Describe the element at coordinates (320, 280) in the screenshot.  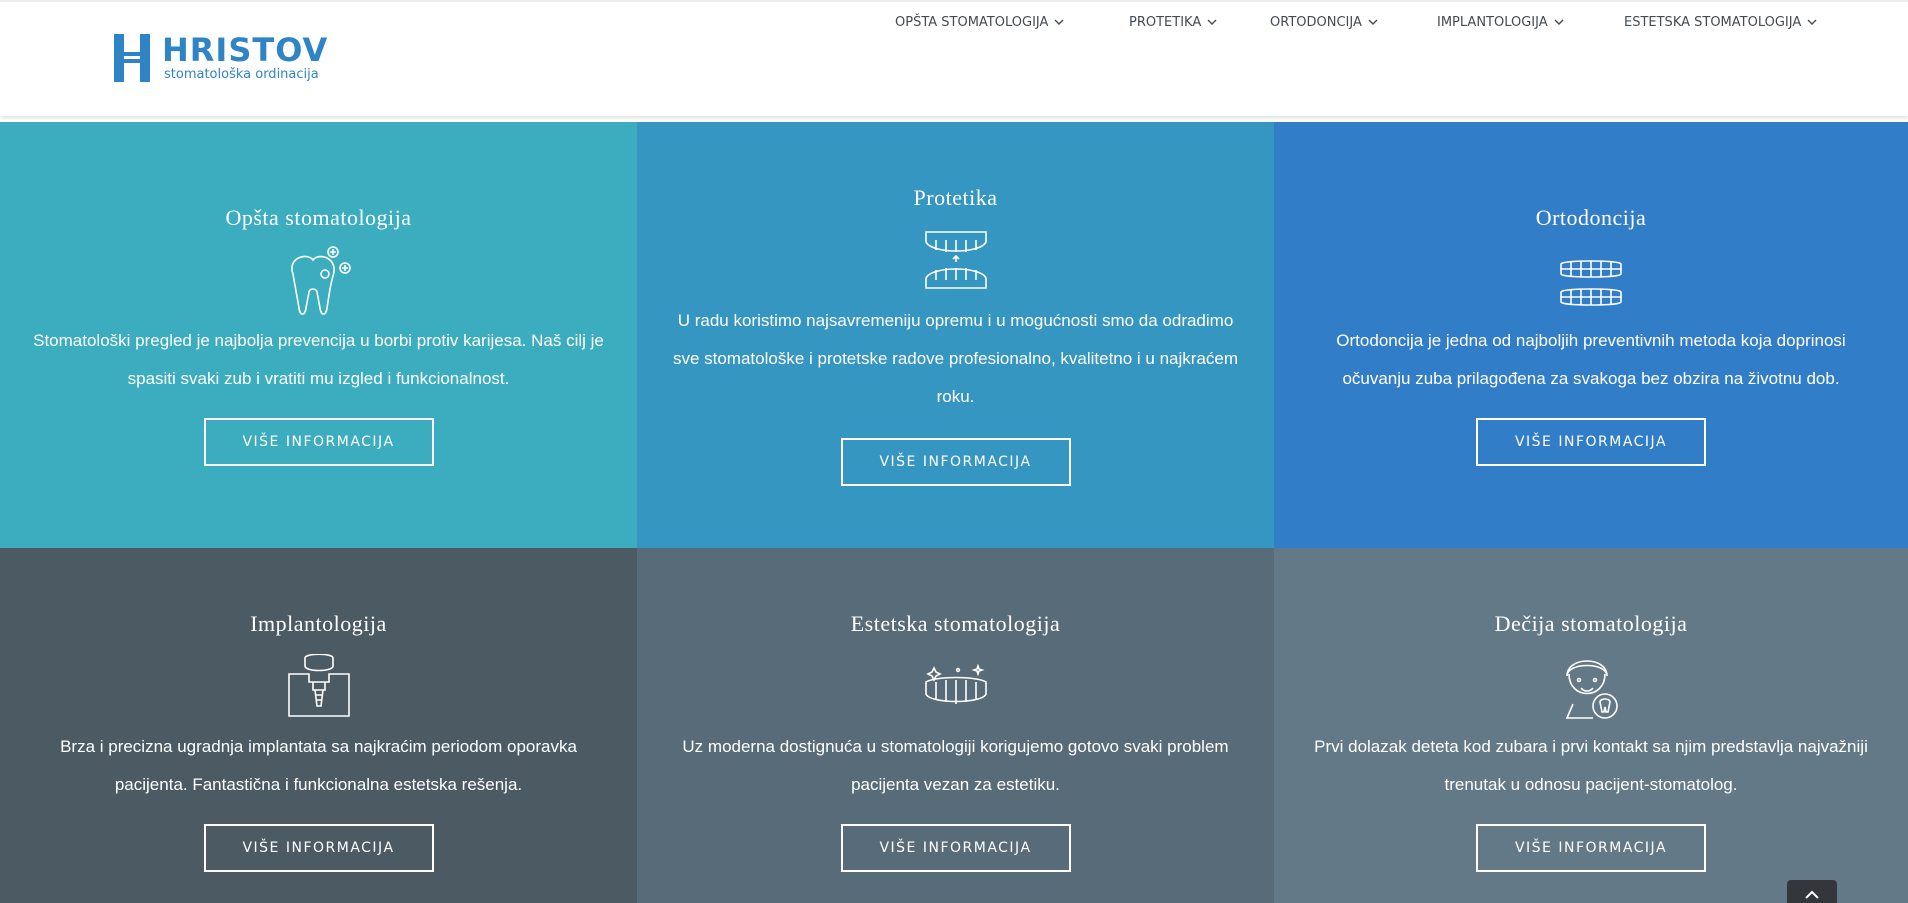
I see `tooth-sparkle-icon` at that location.